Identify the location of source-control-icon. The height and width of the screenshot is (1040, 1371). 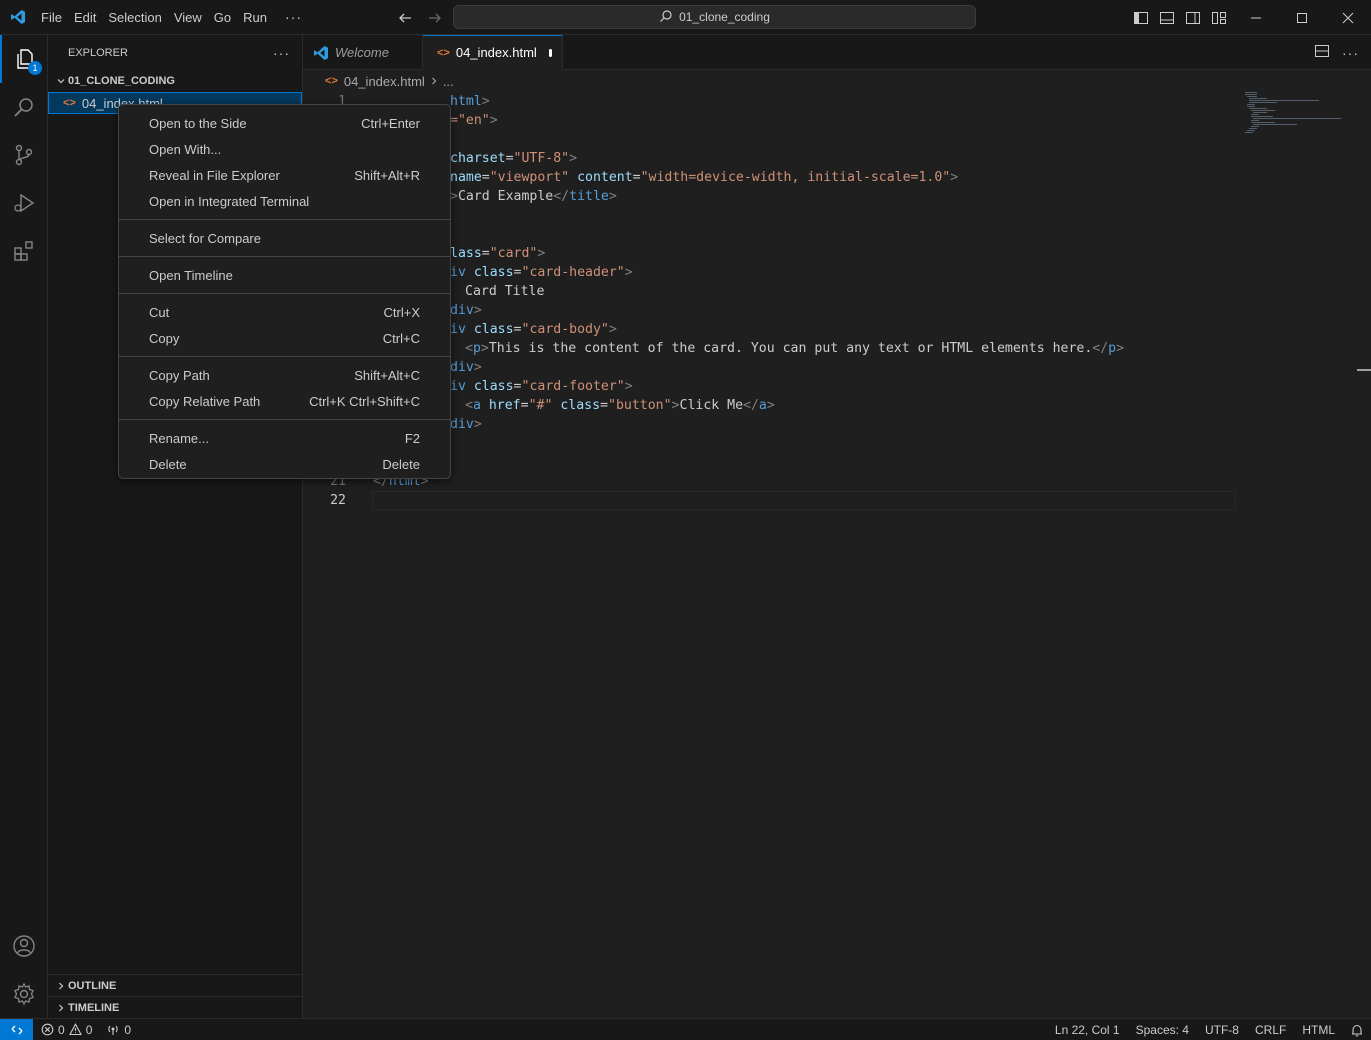
(24, 155).